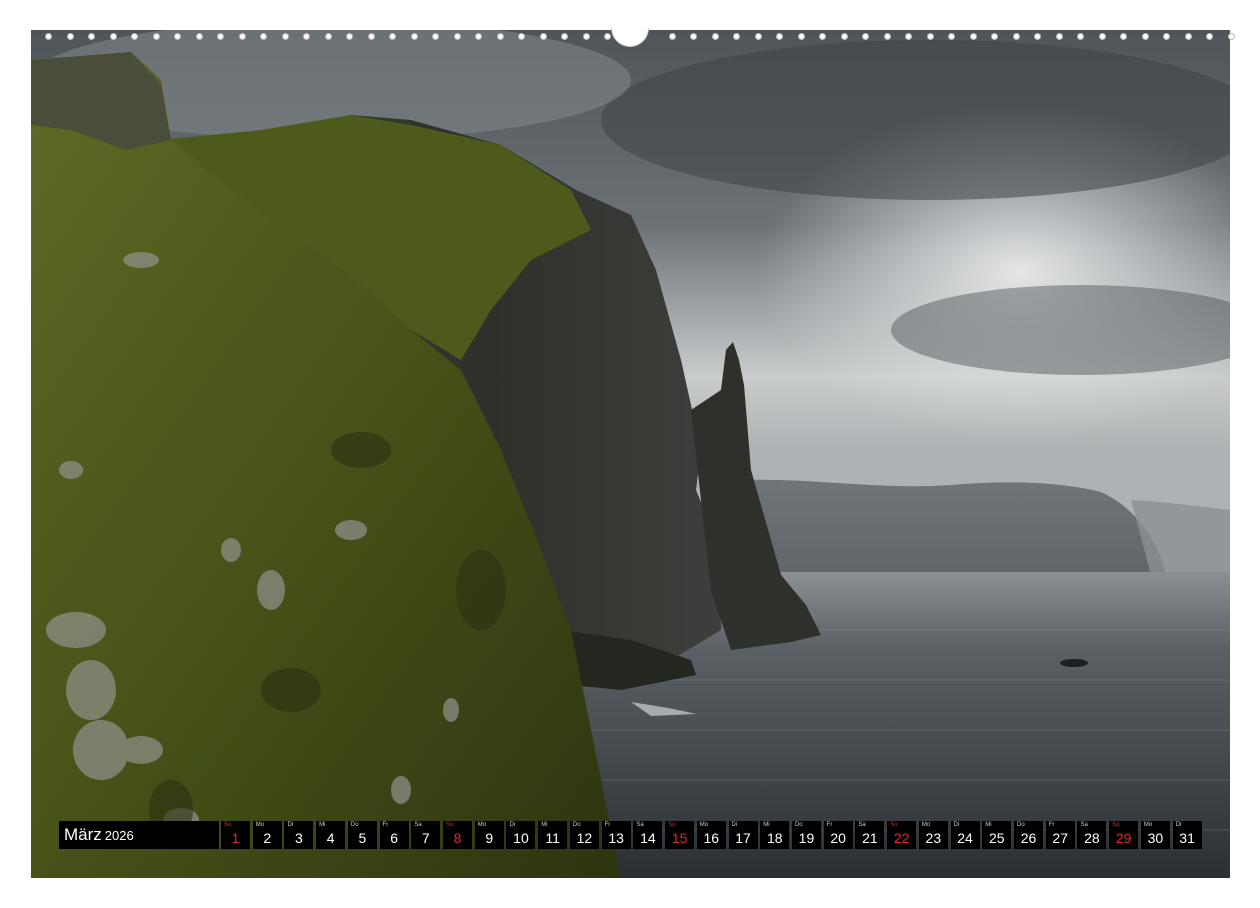 The image size is (1260, 908). What do you see at coordinates (425, 838) in the screenshot?
I see `day-number: 7` at bounding box center [425, 838].